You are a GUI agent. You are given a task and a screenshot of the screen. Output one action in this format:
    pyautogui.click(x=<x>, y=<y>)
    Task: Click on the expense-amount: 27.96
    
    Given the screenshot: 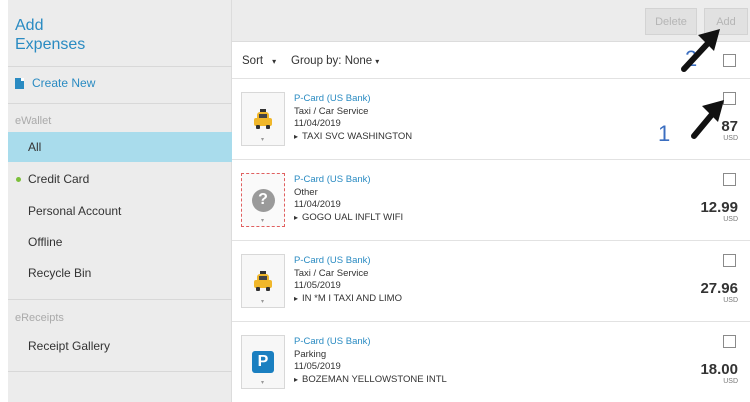 What is the action you would take?
    pyautogui.click(x=719, y=288)
    